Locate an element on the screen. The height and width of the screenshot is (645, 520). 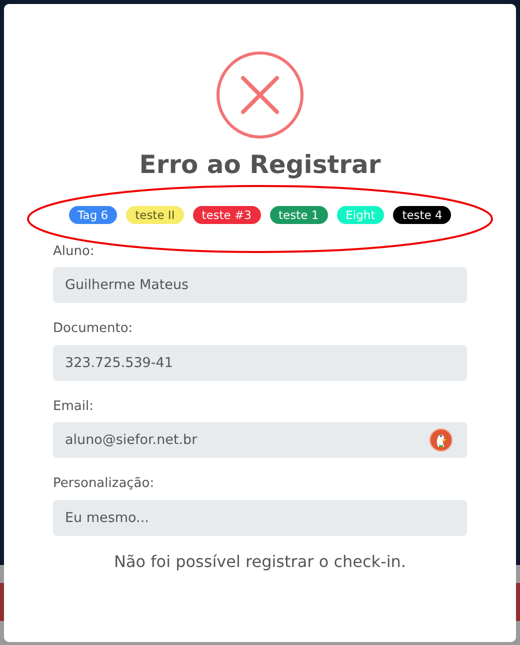
input-field: 323.725.539-41 is located at coordinates (260, 362).